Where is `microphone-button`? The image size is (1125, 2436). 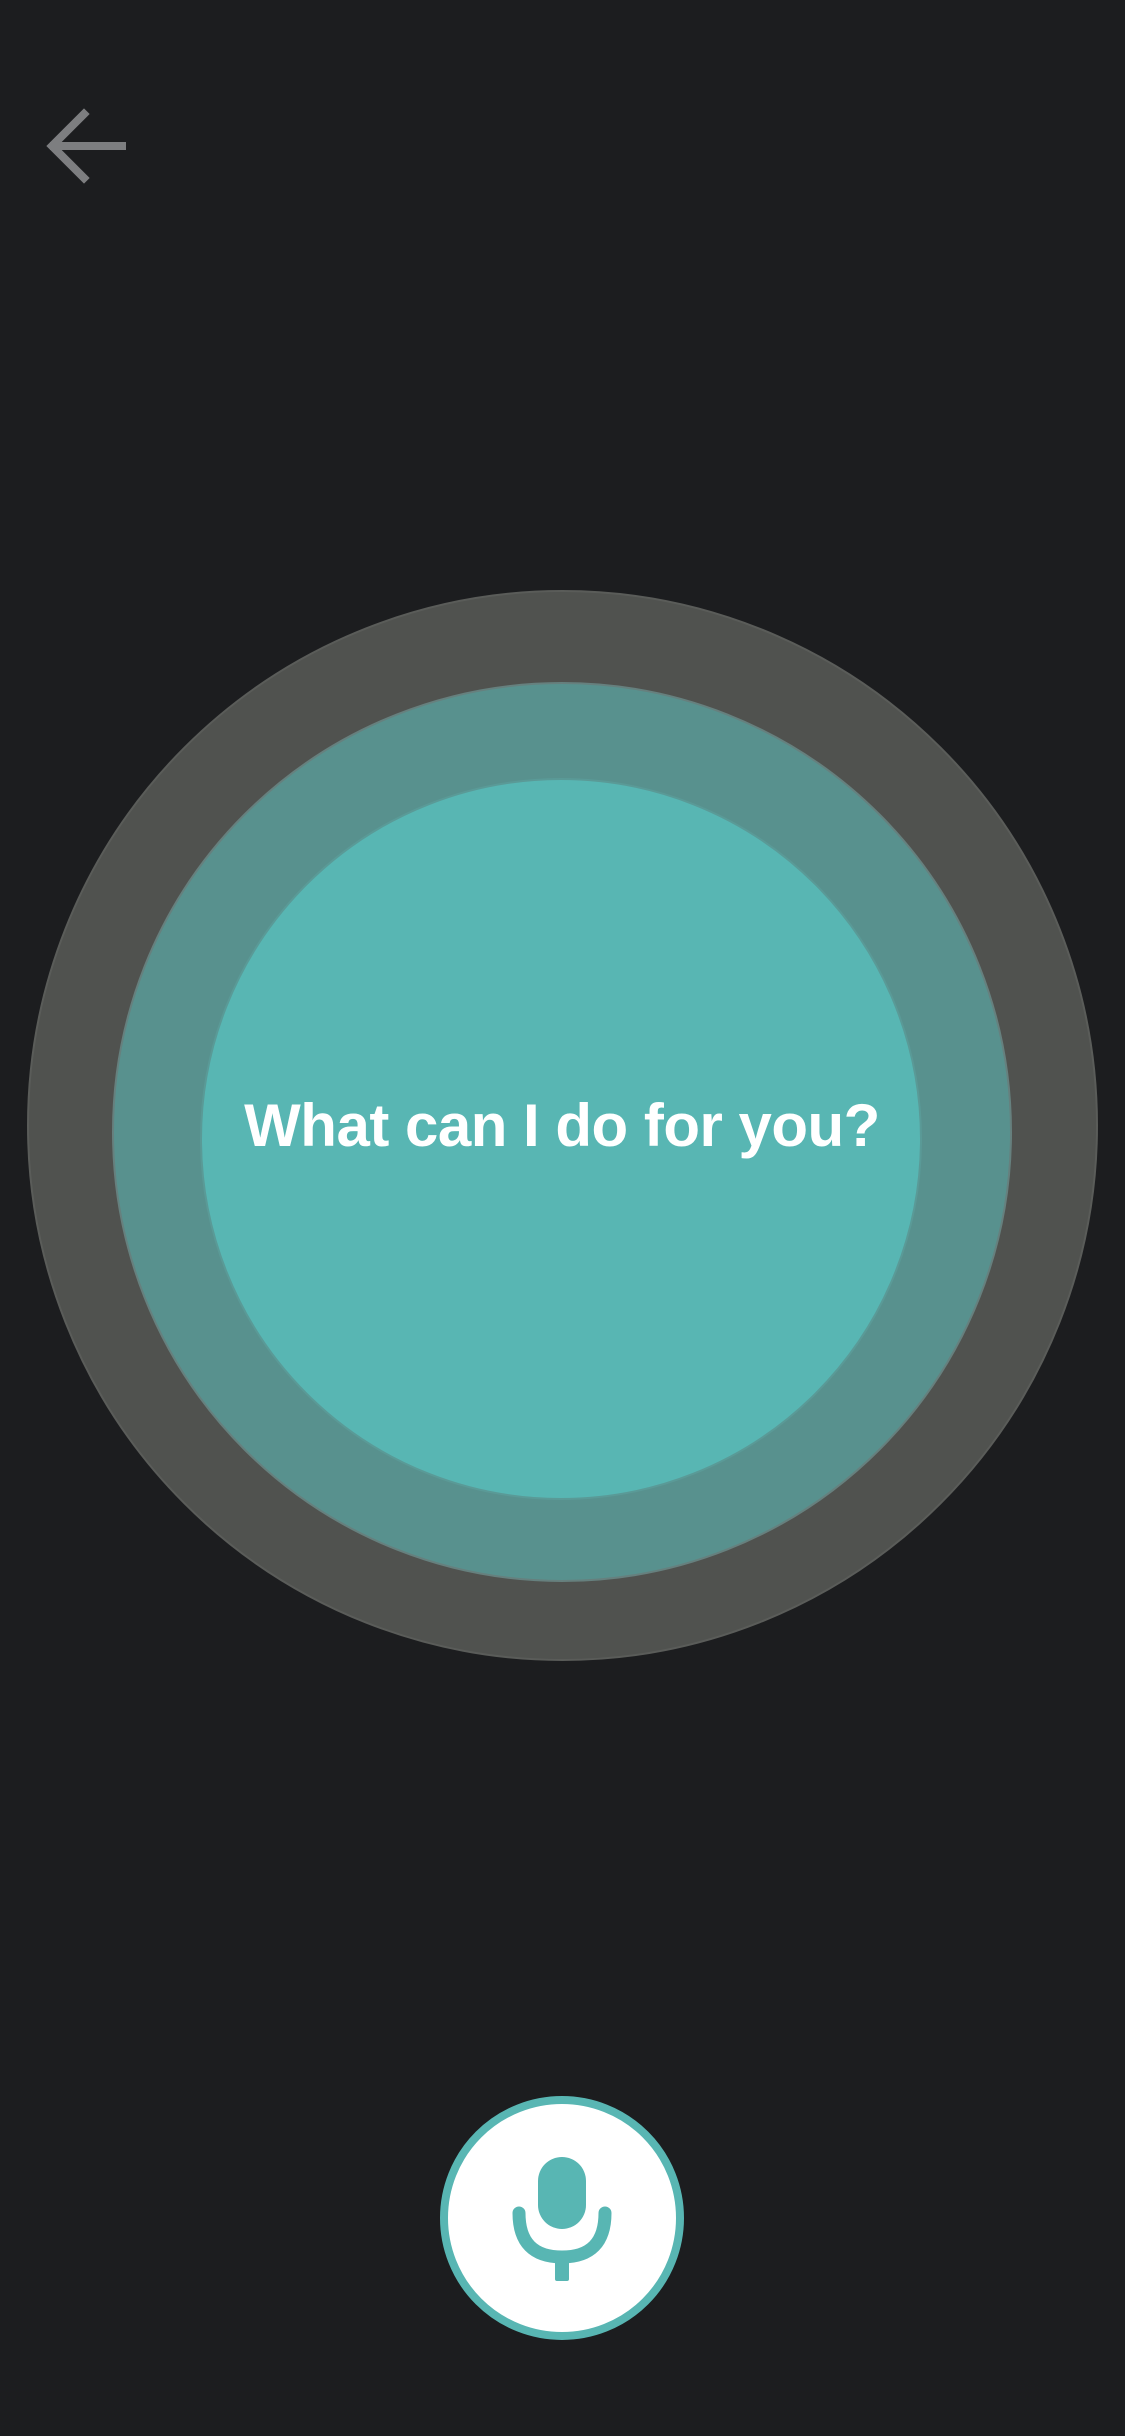
microphone-button is located at coordinates (562, 2218).